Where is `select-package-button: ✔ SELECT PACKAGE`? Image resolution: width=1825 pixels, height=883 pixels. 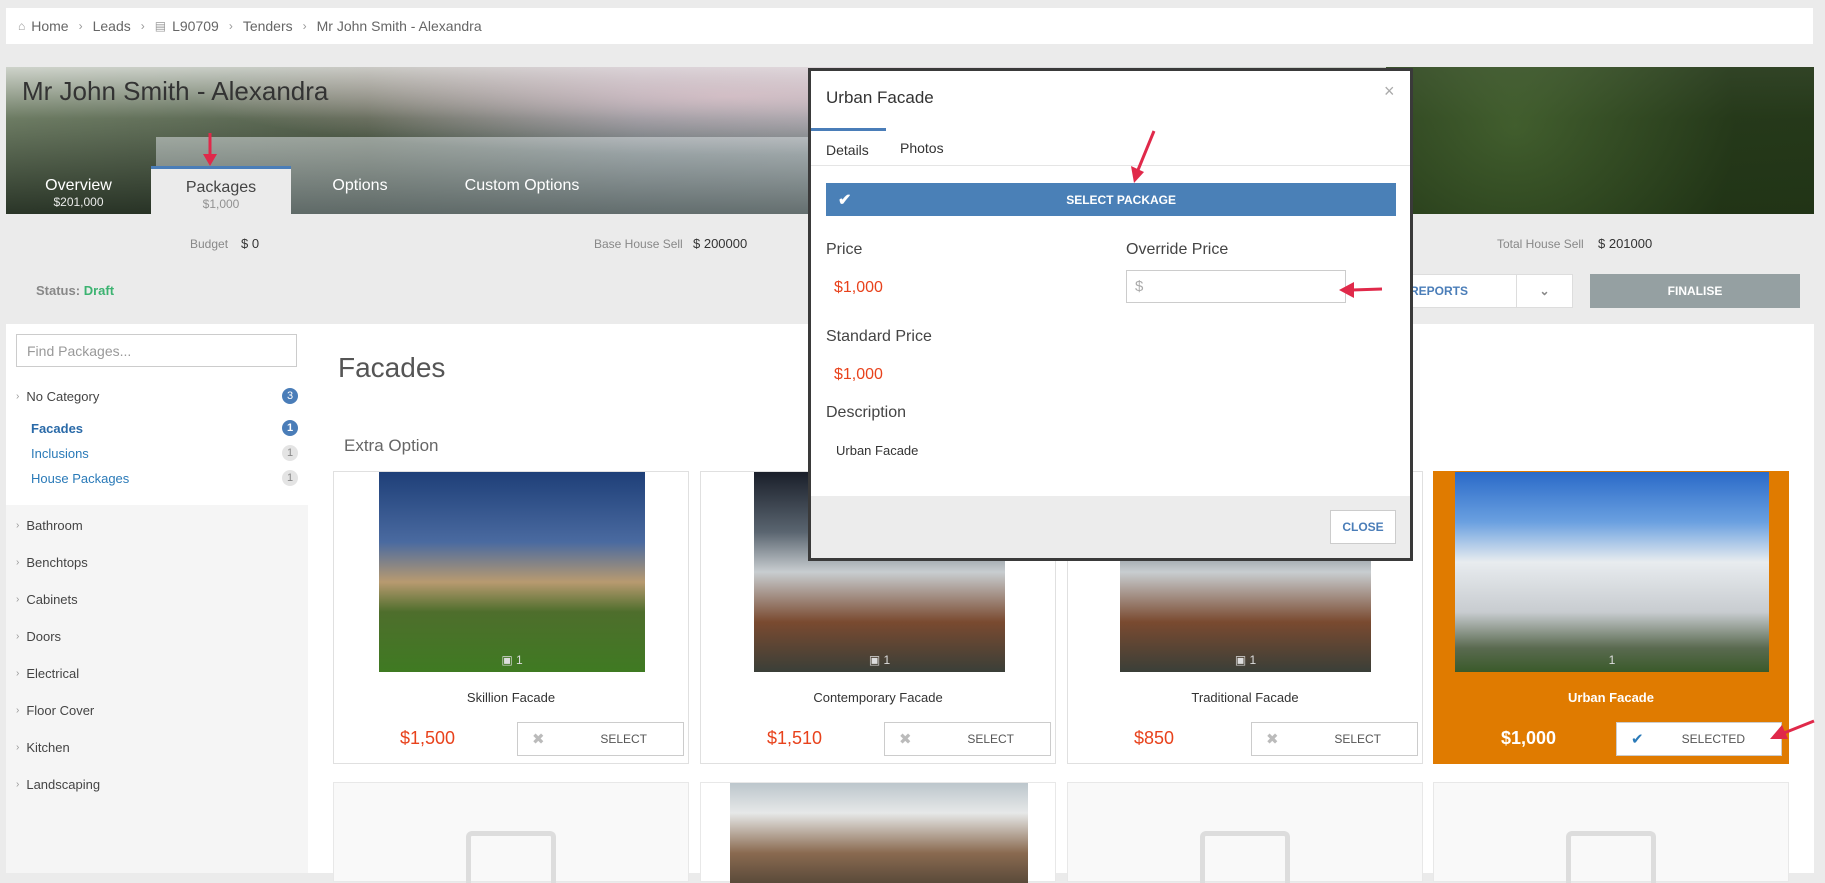 select-package-button: ✔ SELECT PACKAGE is located at coordinates (1111, 199).